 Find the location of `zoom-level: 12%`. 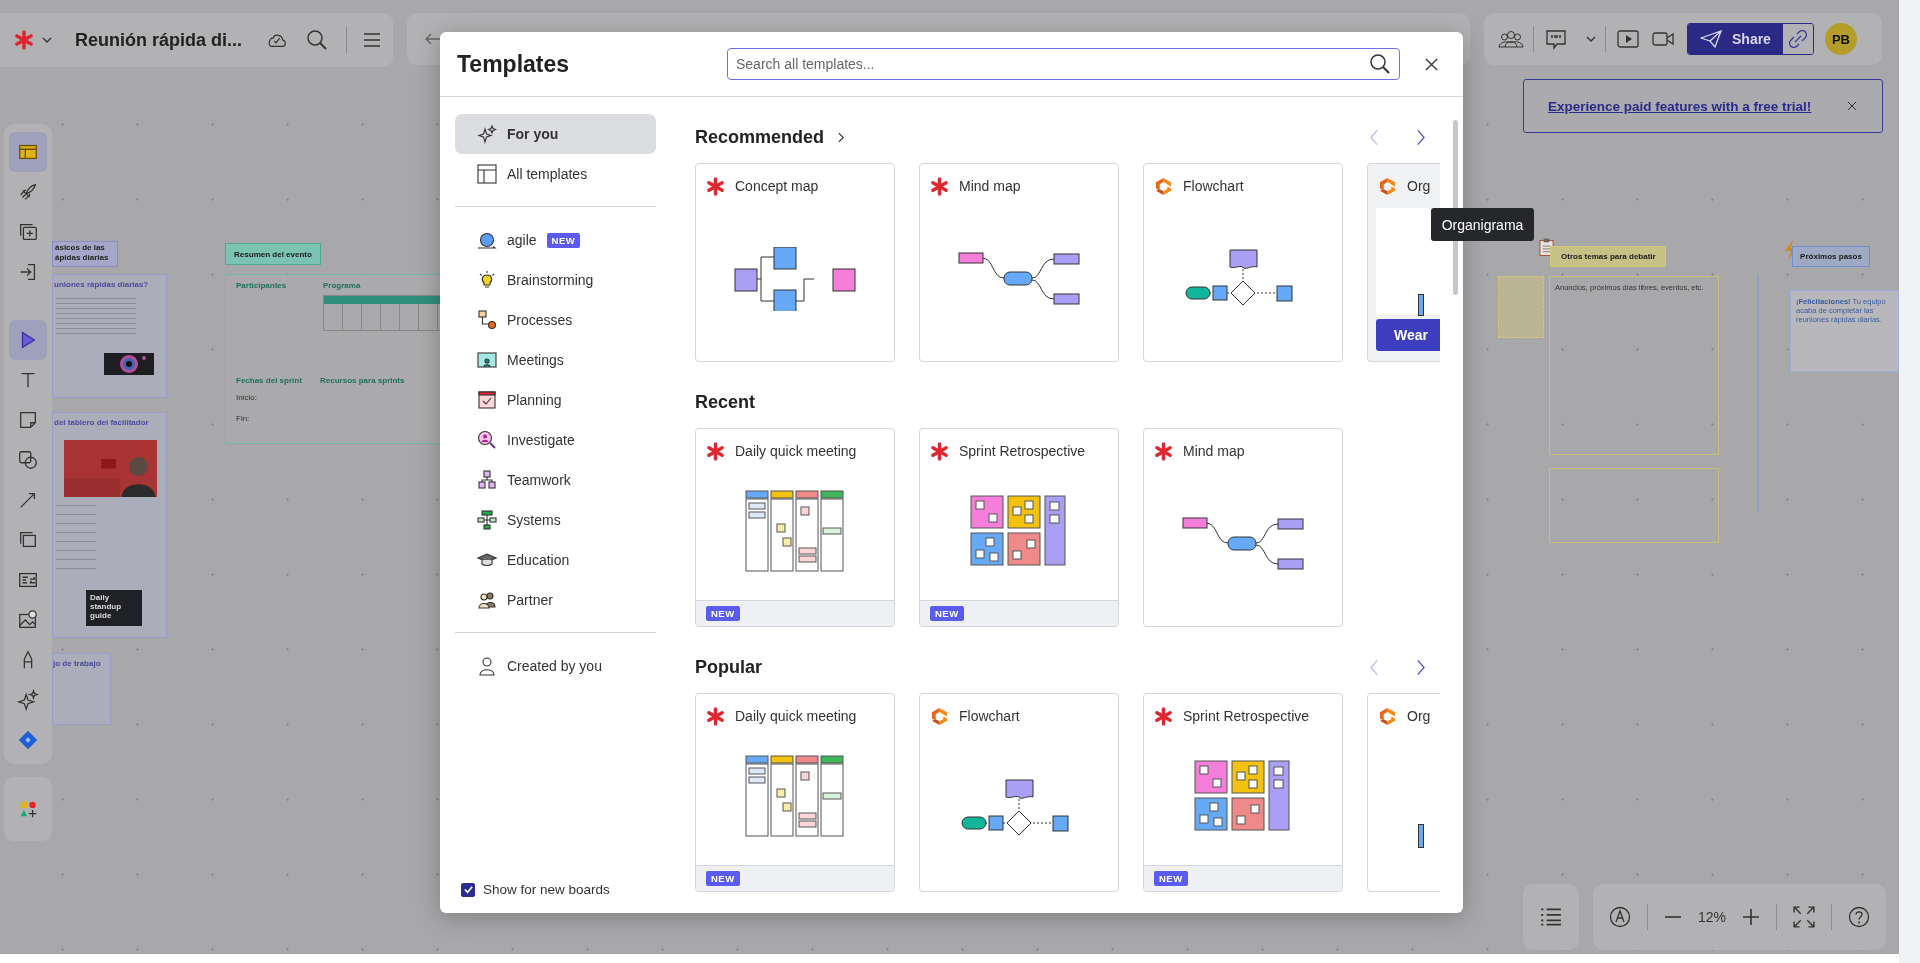

zoom-level: 12% is located at coordinates (1711, 917).